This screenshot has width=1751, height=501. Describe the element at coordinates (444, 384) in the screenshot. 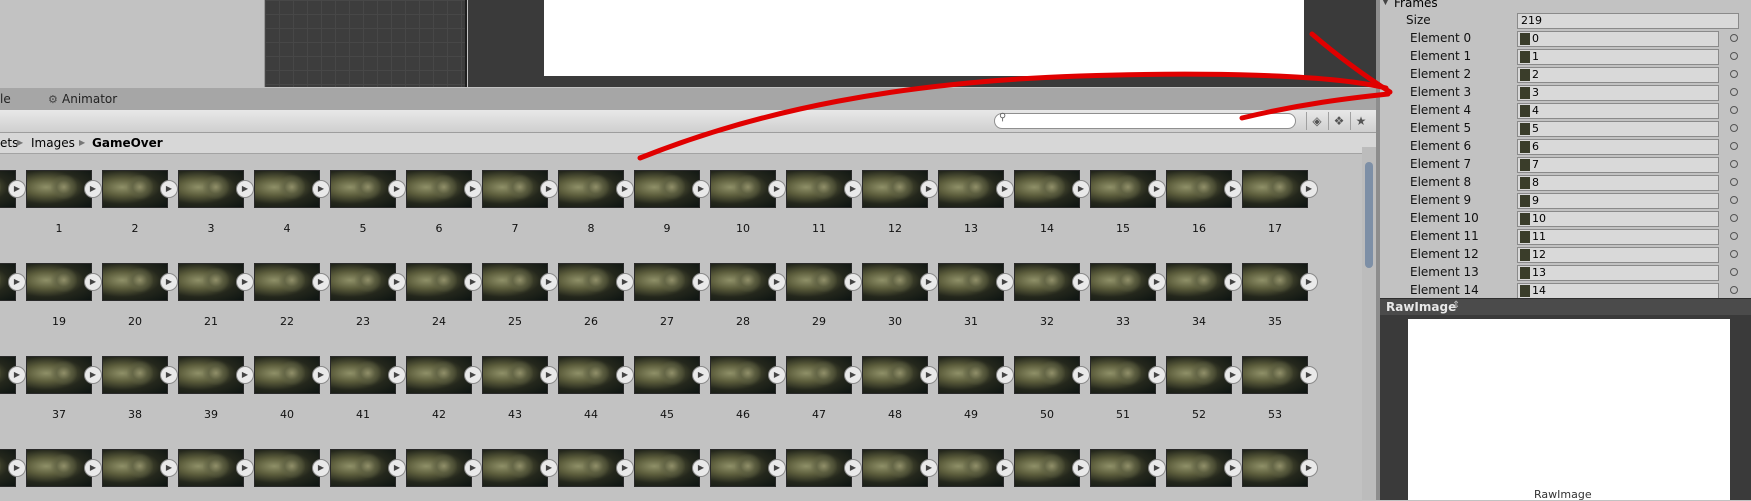

I see `asset-item: ▶ 42` at that location.